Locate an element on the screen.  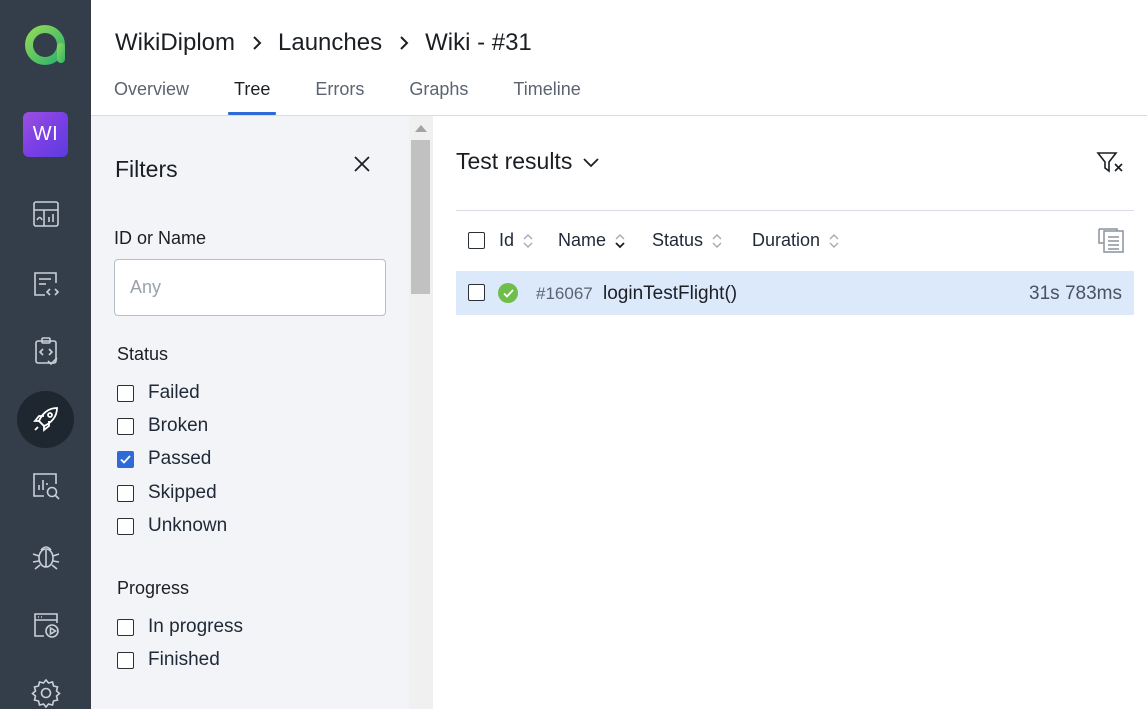
tab-graphs: Graphs is located at coordinates (438, 96).